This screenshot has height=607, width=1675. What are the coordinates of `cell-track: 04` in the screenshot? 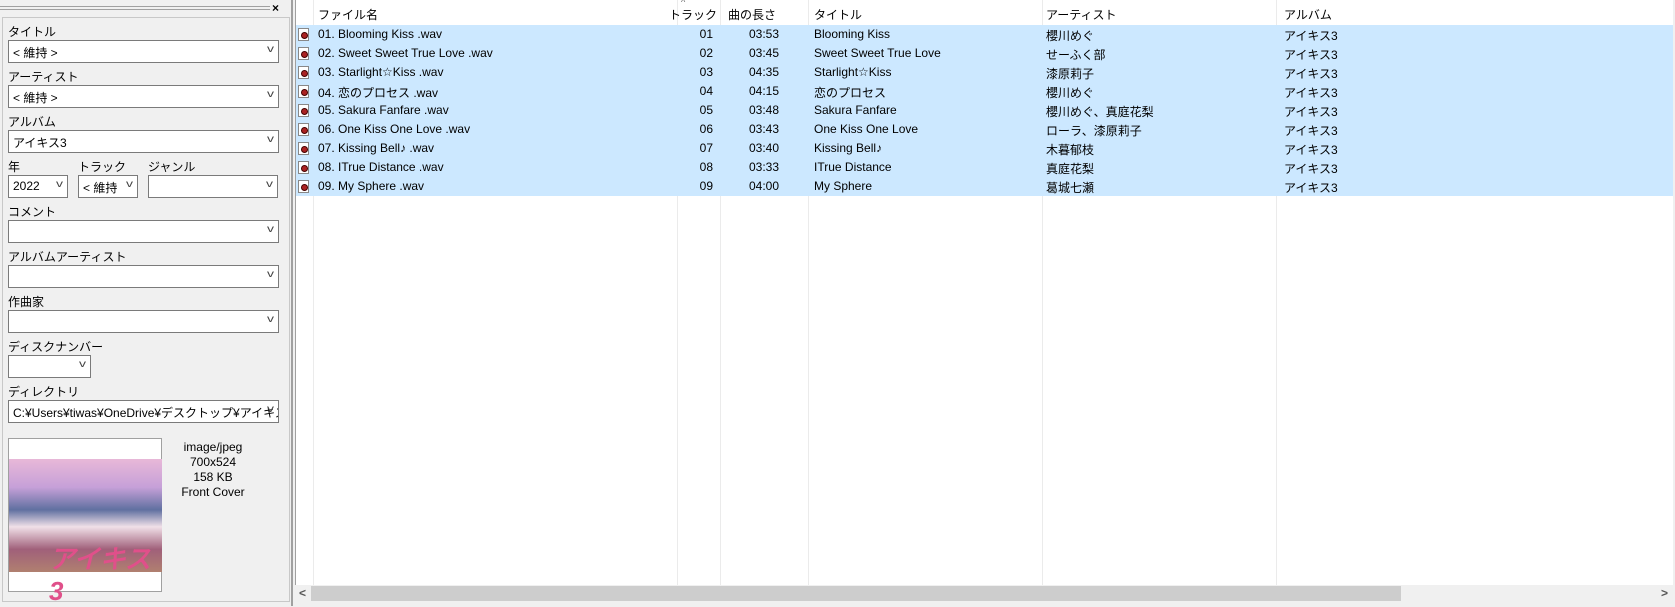 It's located at (706, 91).